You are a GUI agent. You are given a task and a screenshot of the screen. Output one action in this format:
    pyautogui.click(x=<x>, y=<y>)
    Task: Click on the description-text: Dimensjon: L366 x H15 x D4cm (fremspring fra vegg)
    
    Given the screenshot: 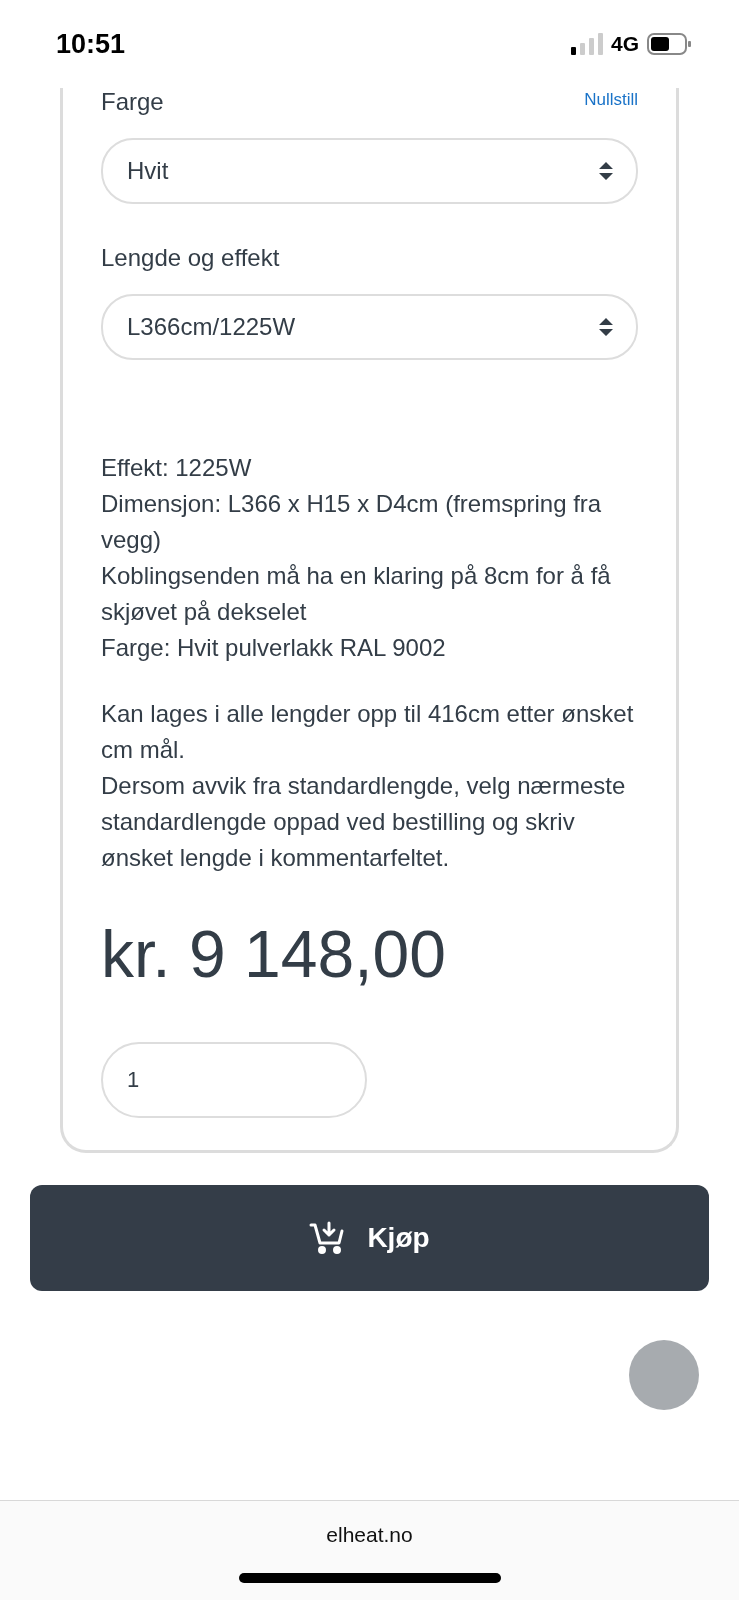 What is the action you would take?
    pyautogui.click(x=352, y=522)
    